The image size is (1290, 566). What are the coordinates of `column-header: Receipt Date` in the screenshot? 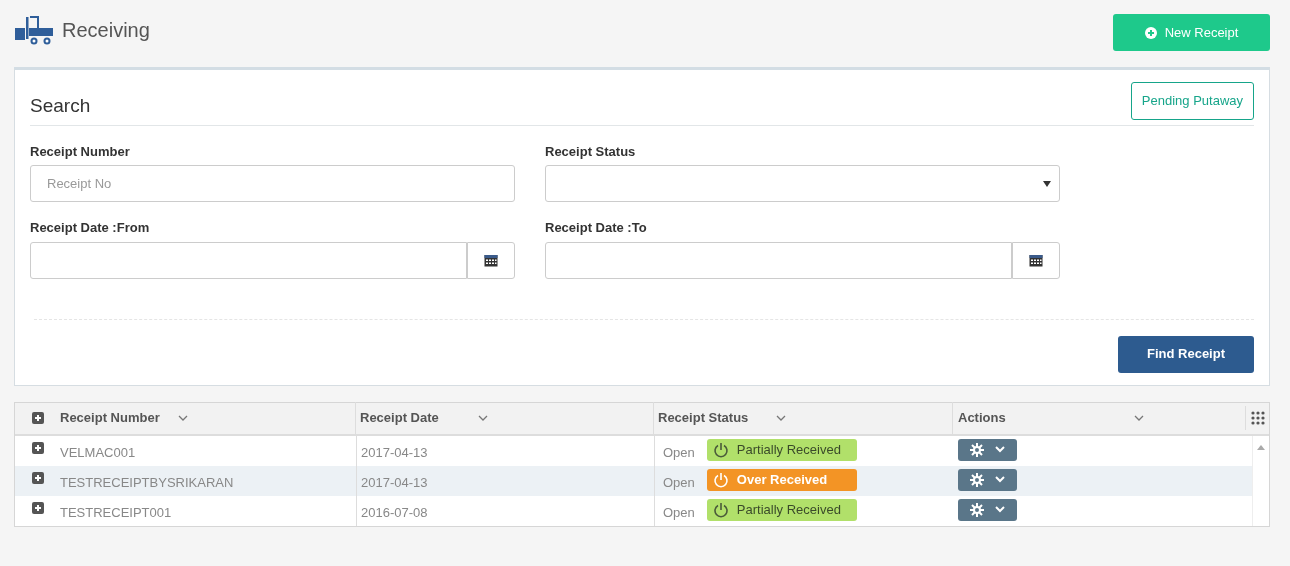 It's located at (419, 418).